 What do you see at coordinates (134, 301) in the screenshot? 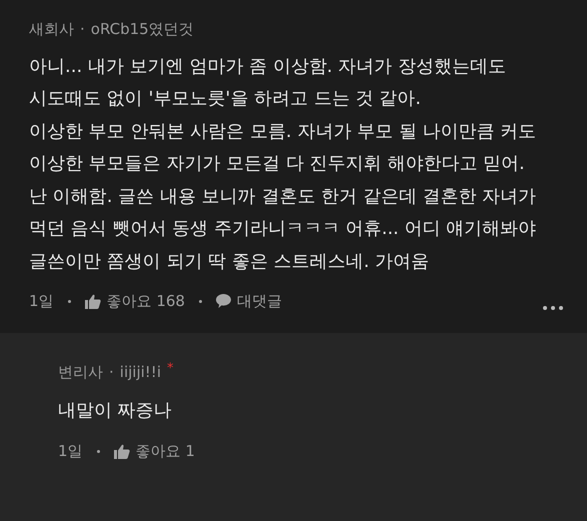
I see `like-button: 좋아요 168` at bounding box center [134, 301].